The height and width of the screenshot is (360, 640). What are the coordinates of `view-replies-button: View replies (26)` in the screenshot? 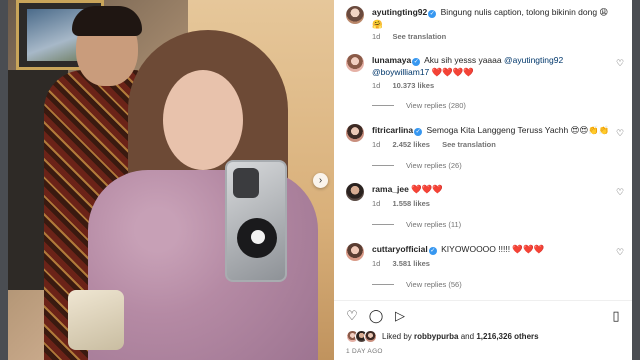 It's located at (417, 165).